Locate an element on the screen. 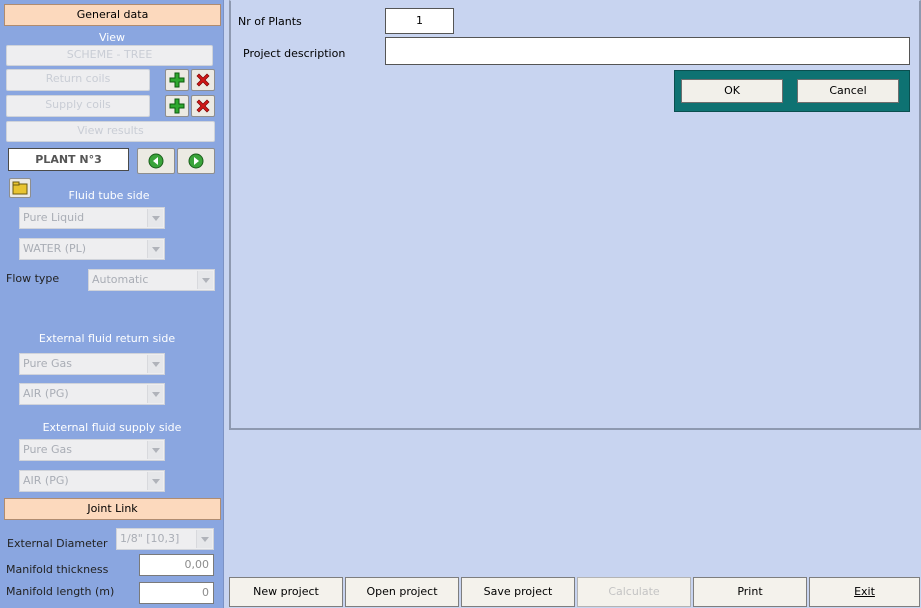 The height and width of the screenshot is (608, 921). return-coils-button: Return coils is located at coordinates (78, 80).